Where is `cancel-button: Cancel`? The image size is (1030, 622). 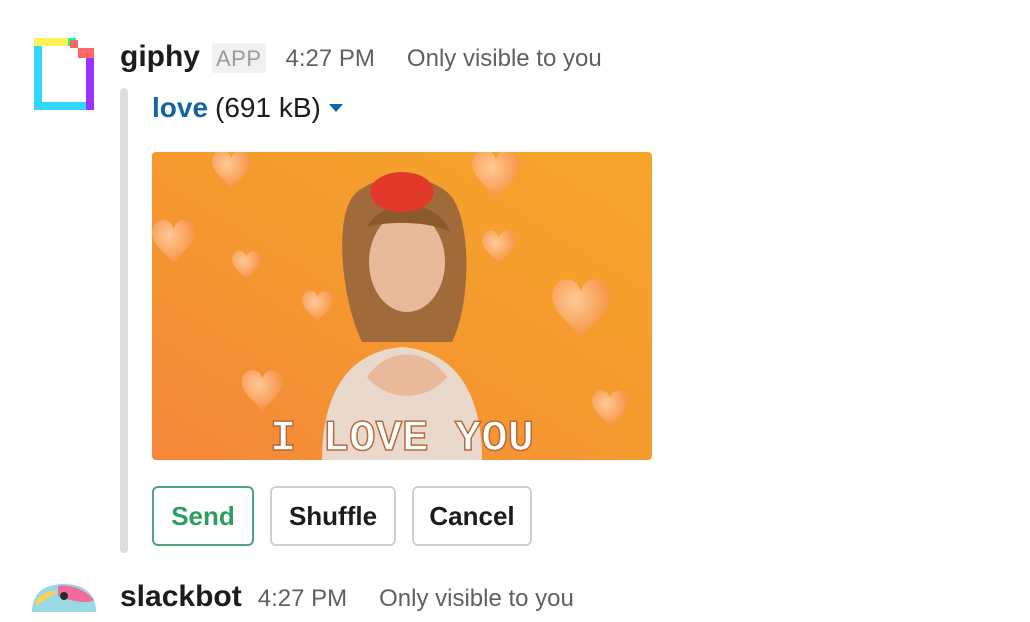
cancel-button: Cancel is located at coordinates (472, 516).